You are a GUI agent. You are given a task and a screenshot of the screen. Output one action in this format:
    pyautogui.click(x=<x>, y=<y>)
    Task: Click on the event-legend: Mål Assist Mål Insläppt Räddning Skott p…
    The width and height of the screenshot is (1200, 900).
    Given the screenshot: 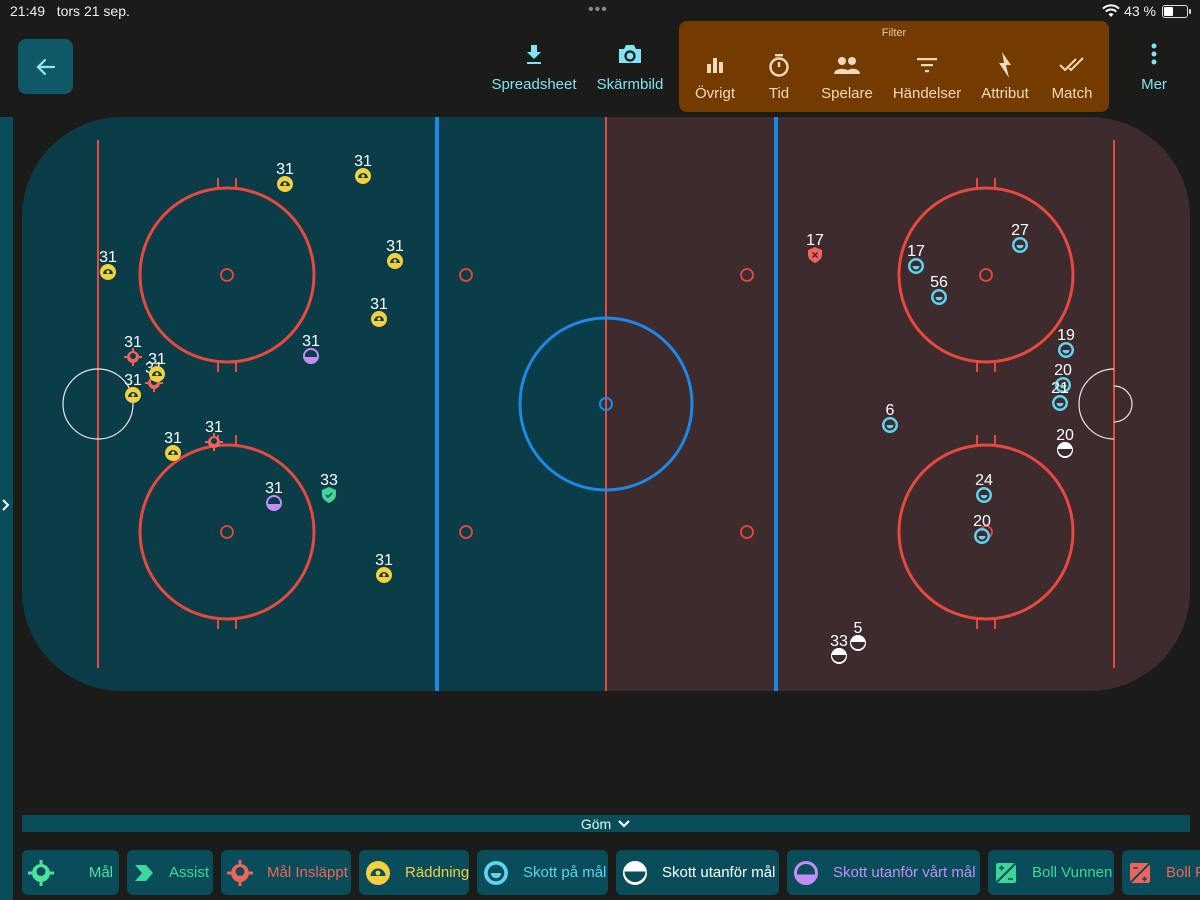 What is the action you would take?
    pyautogui.click(x=611, y=872)
    